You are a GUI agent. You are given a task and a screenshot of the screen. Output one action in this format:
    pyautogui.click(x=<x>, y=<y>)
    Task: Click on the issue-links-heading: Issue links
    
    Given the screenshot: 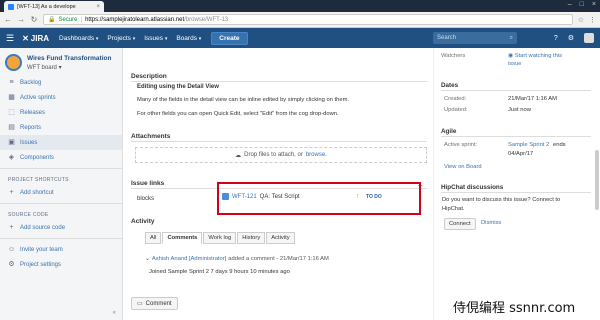 What is the action you would take?
    pyautogui.click(x=148, y=183)
    